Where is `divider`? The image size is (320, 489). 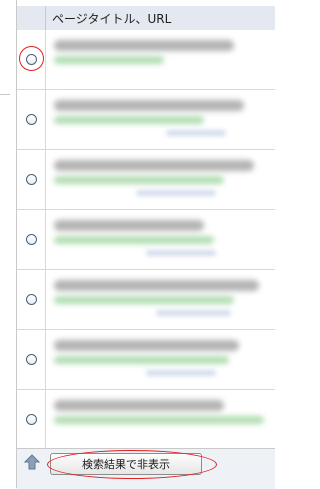
divider is located at coordinates (5, 94).